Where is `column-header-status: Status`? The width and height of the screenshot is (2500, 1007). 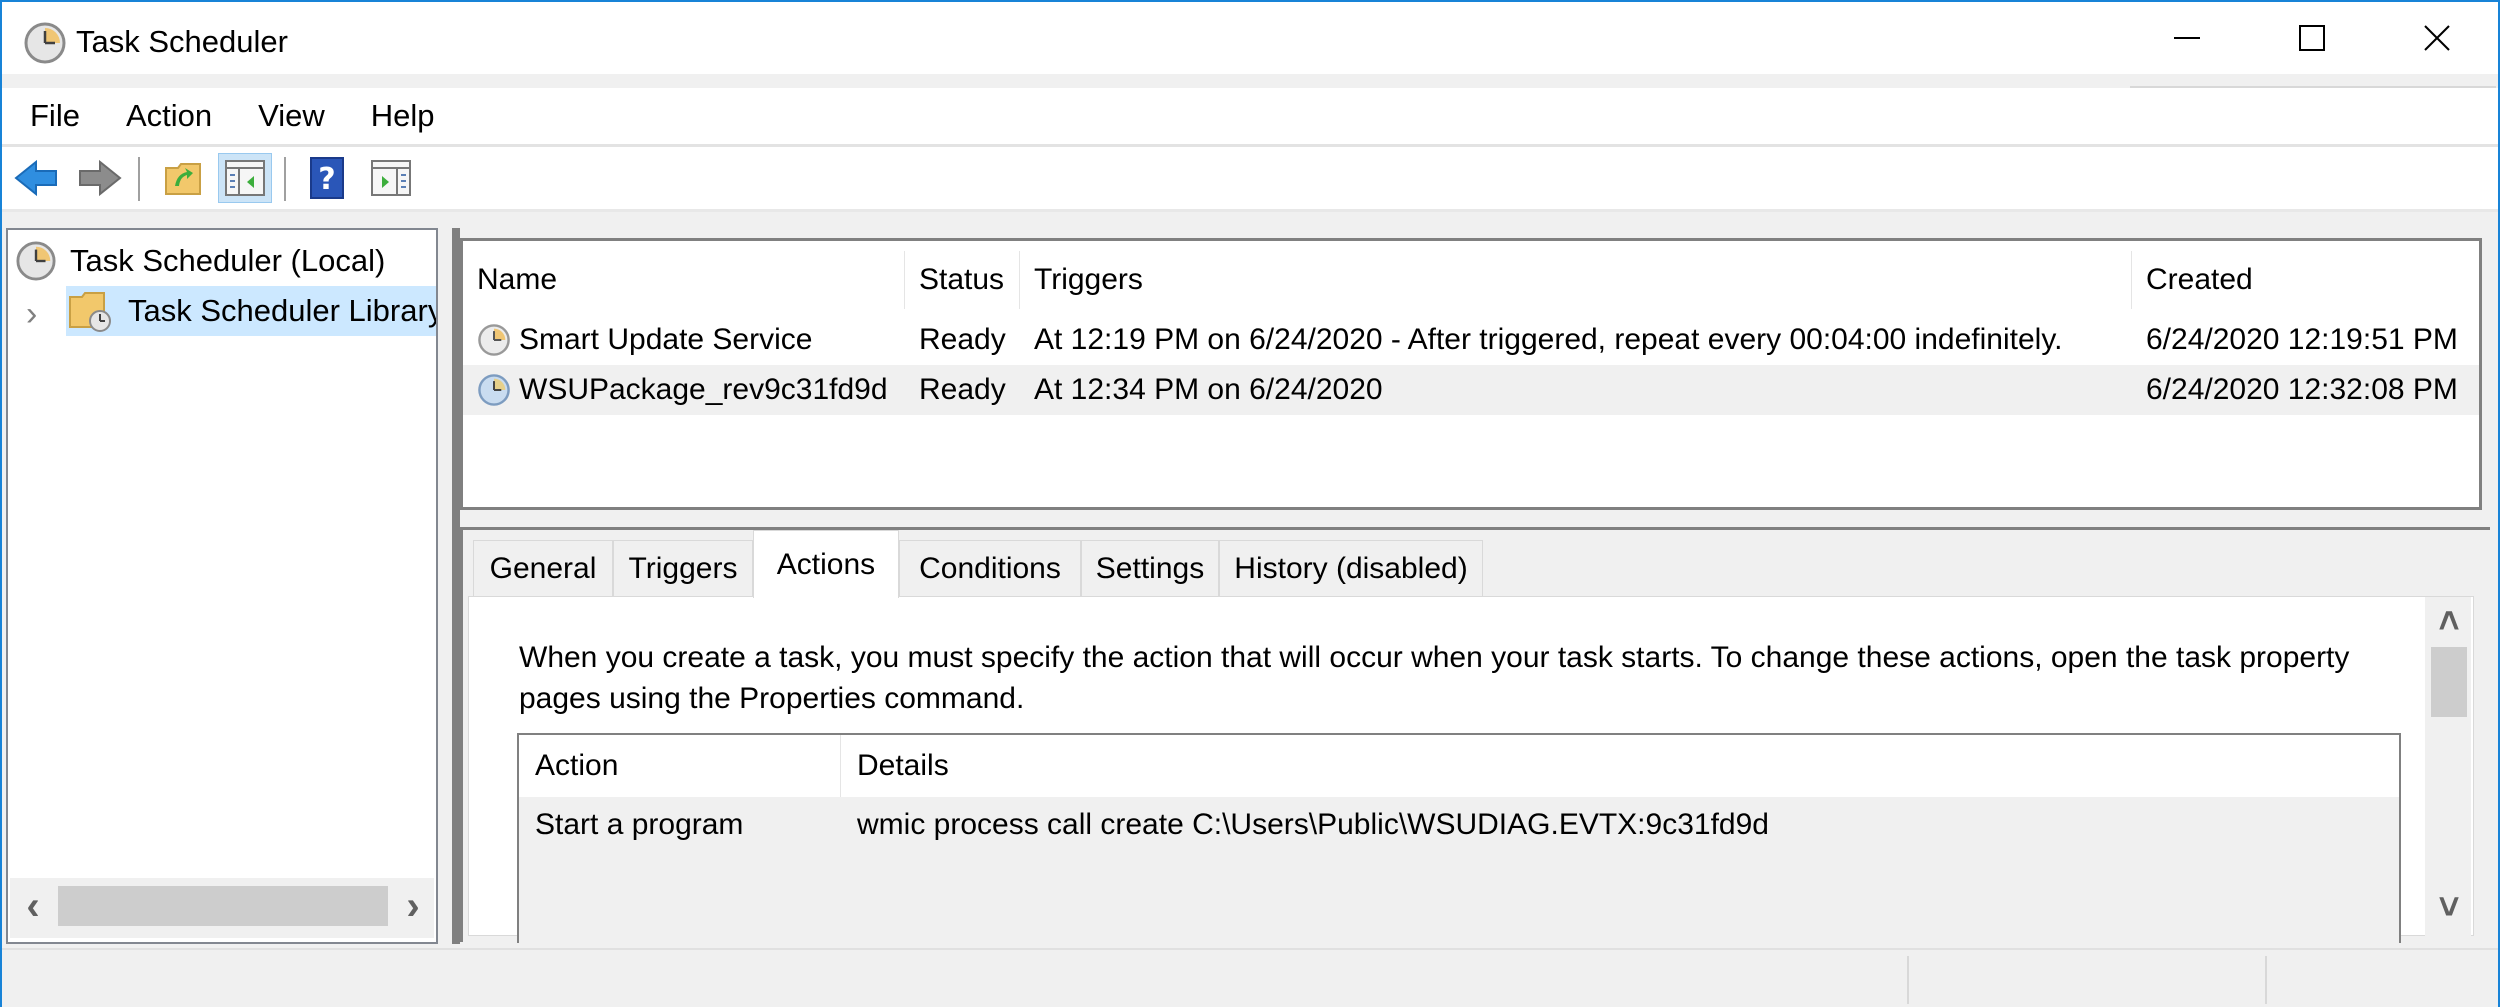 column-header-status: Status is located at coordinates (962, 280).